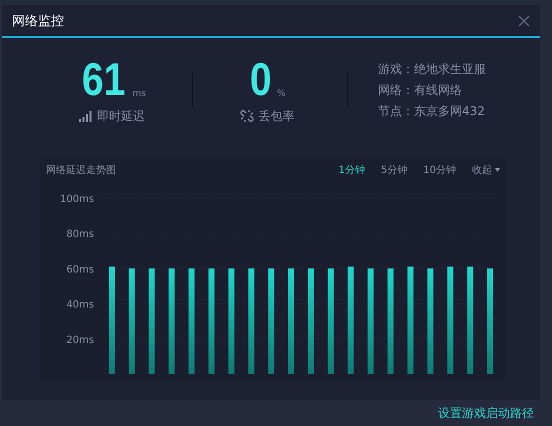 The image size is (552, 426). Describe the element at coordinates (482, 170) in the screenshot. I see `collapse-button: 收起` at that location.